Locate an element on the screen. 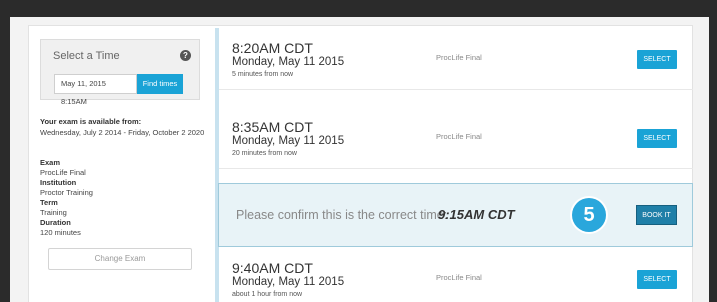 Image resolution: width=717 pixels, height=302 pixels. institution-label: Institution is located at coordinates (58, 182).